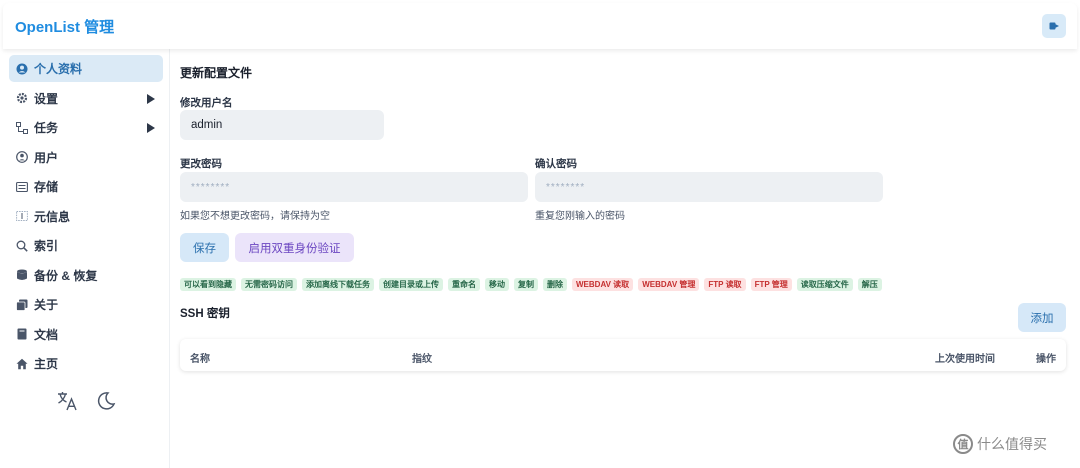 This screenshot has height=468, width=1080. Describe the element at coordinates (86, 304) in the screenshot. I see `sidebar-item-about: 关于` at that location.